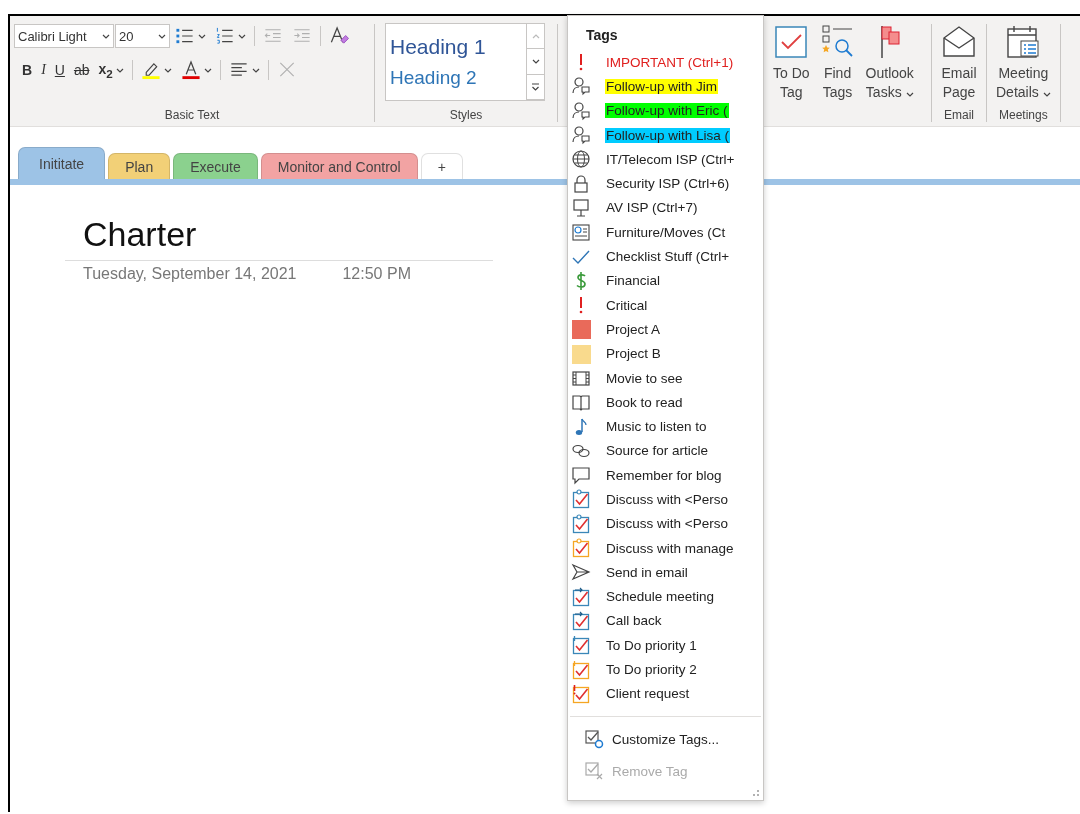 The image size is (1080, 814). What do you see at coordinates (627, 305) in the screenshot?
I see `menu-item-label: Critical` at bounding box center [627, 305].